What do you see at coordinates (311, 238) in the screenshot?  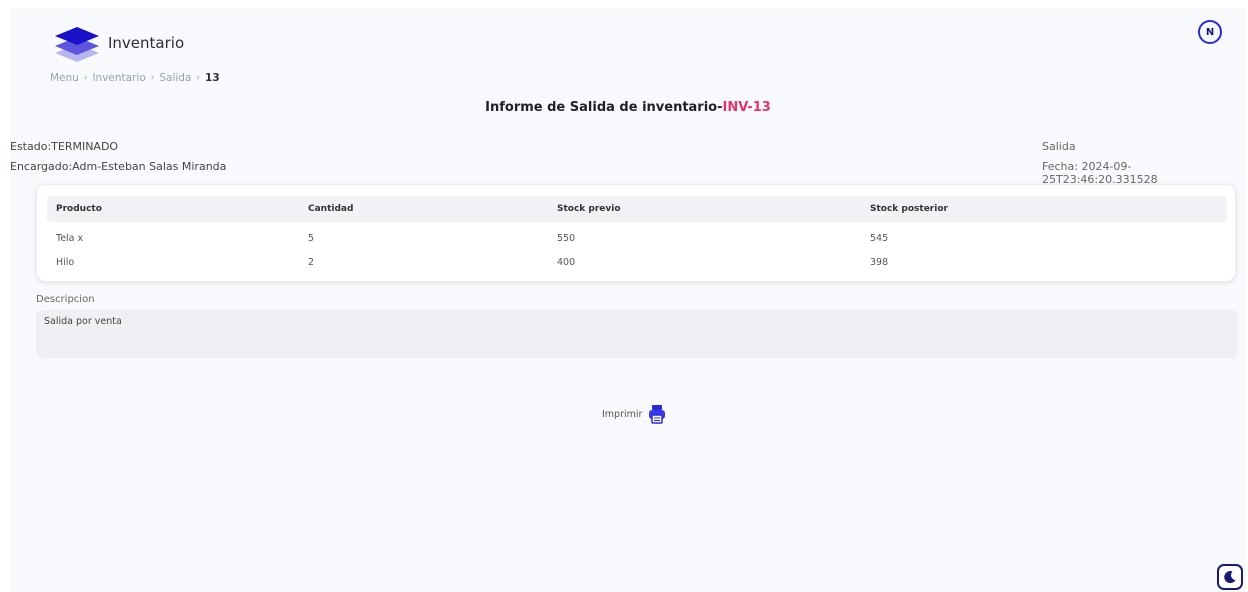 I see `cell-cantidad: 5` at bounding box center [311, 238].